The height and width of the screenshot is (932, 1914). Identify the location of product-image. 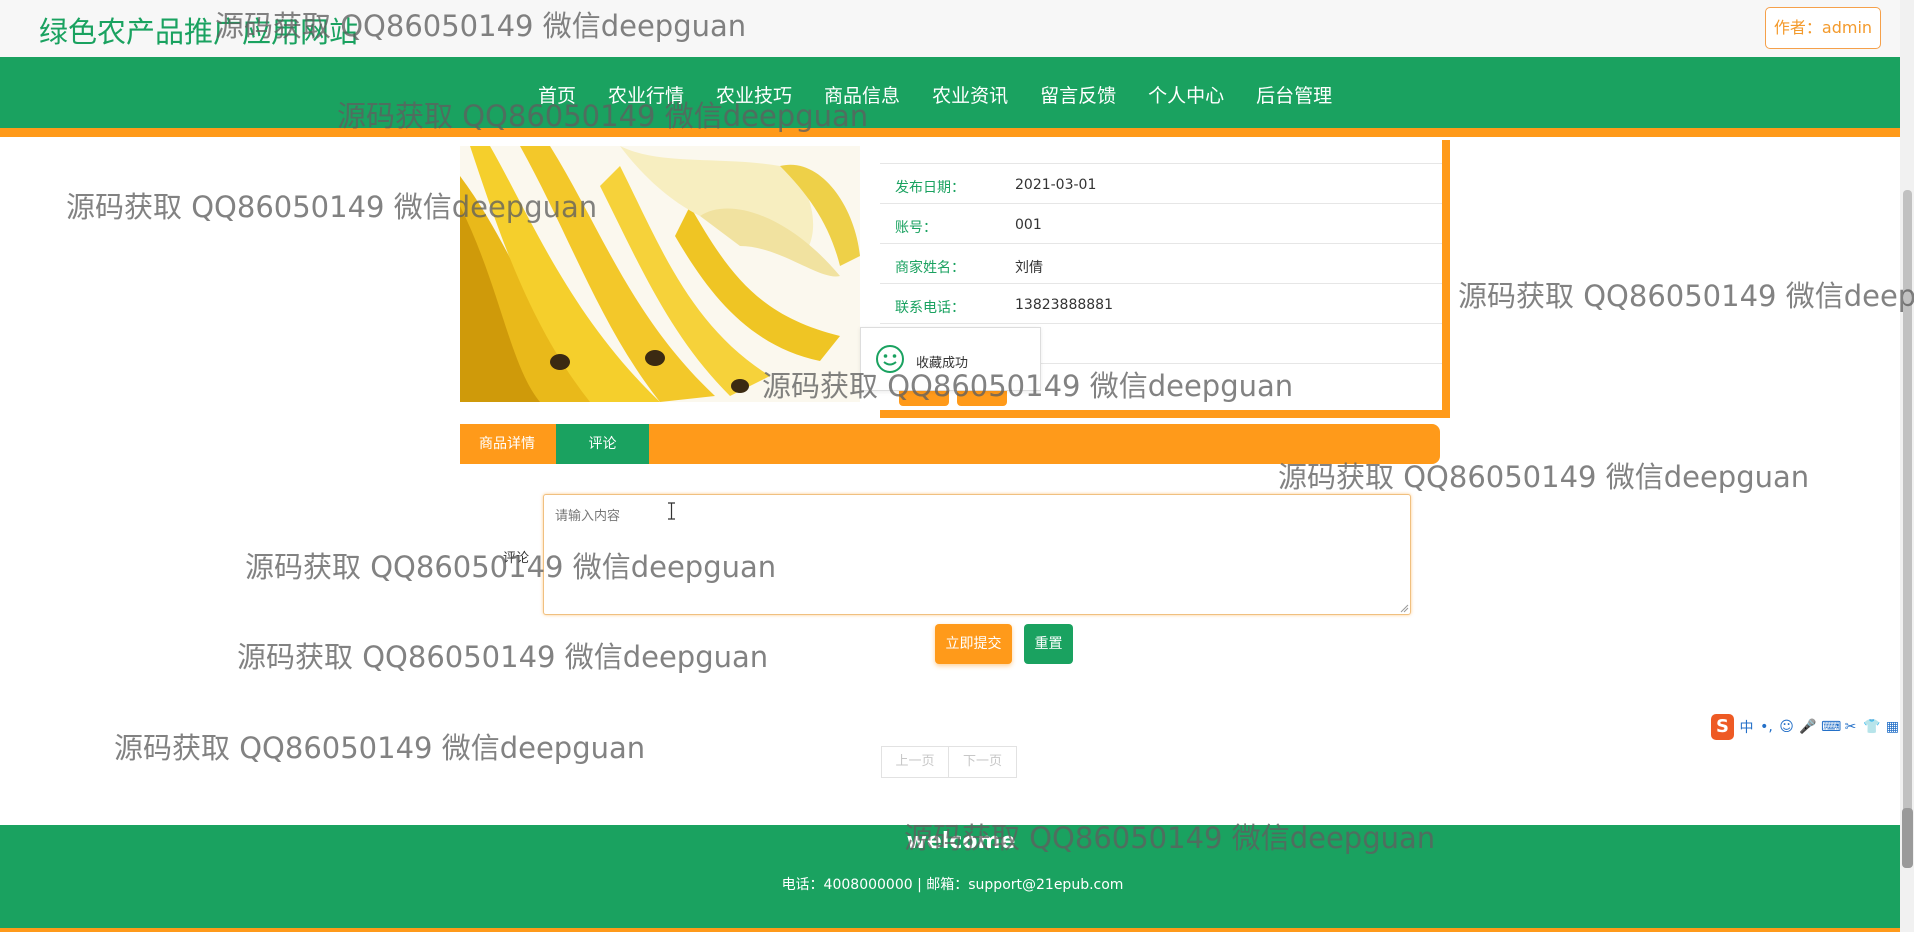
(660, 274).